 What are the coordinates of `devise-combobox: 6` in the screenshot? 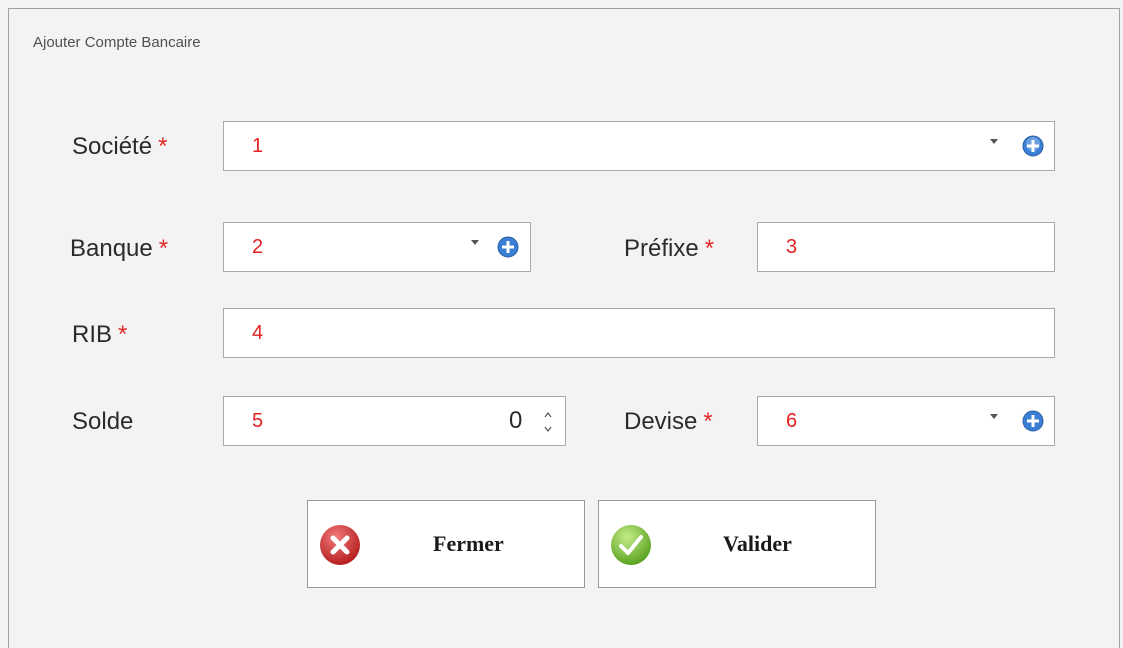 It's located at (906, 421).